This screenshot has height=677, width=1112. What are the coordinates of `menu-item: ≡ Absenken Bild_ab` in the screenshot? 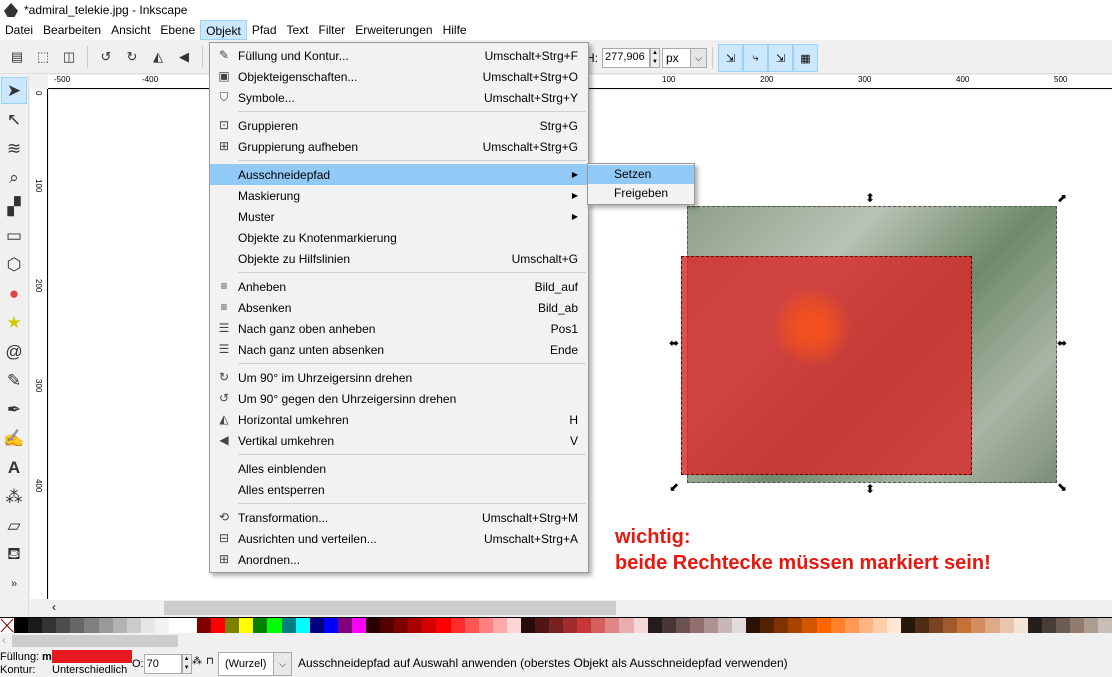 It's located at (399, 307).